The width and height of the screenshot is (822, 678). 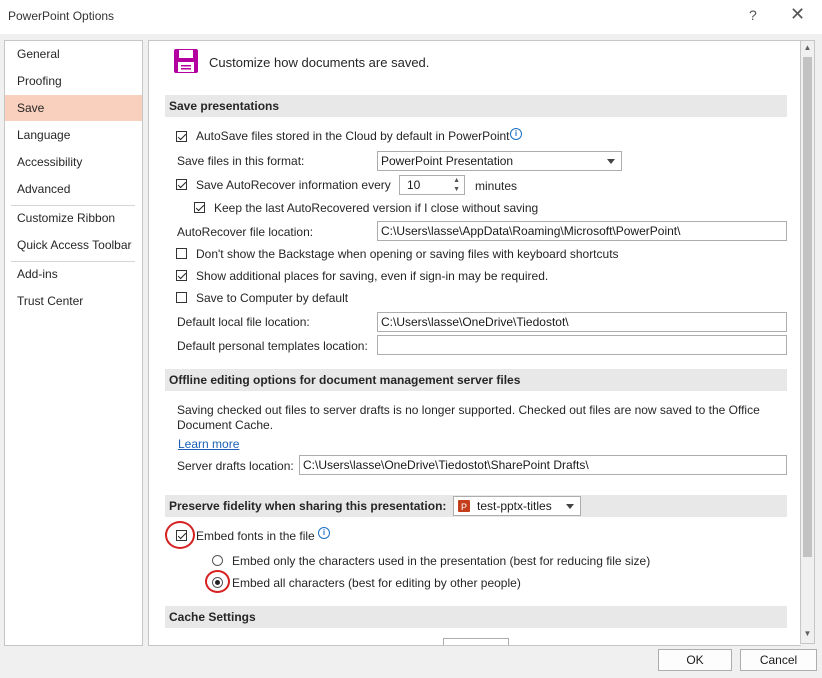 I want to click on svg-text: P, so click(x=464, y=507).